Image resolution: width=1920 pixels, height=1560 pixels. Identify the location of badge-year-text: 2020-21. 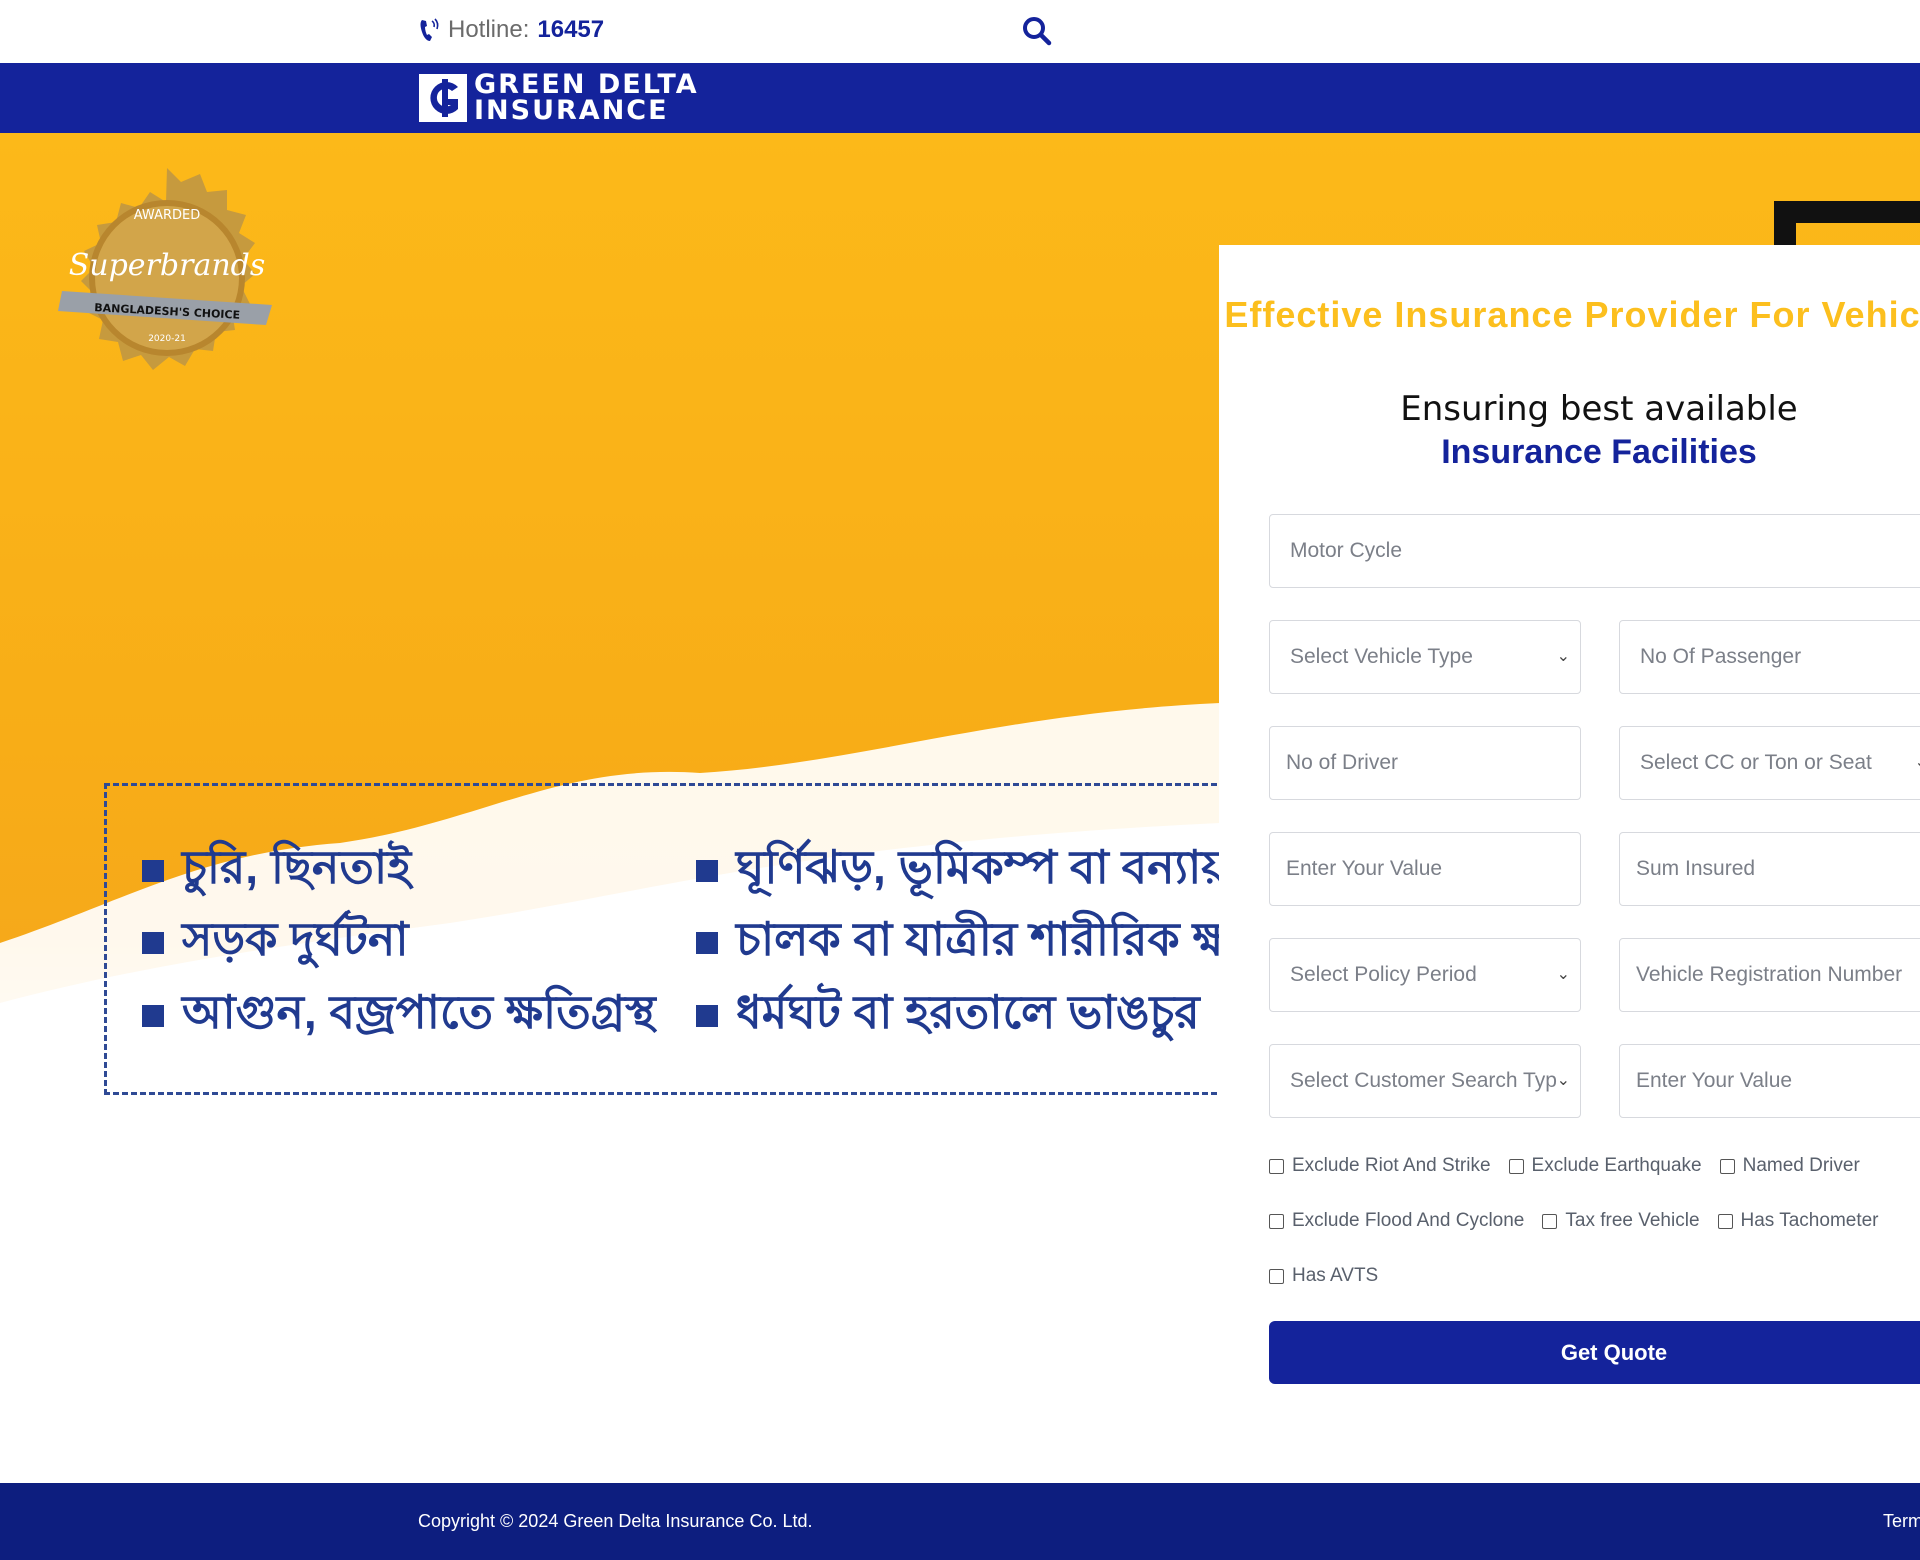
(167, 339).